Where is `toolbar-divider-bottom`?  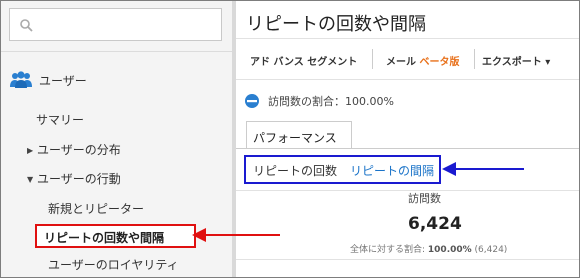
toolbar-divider-bottom is located at coordinates (407, 79).